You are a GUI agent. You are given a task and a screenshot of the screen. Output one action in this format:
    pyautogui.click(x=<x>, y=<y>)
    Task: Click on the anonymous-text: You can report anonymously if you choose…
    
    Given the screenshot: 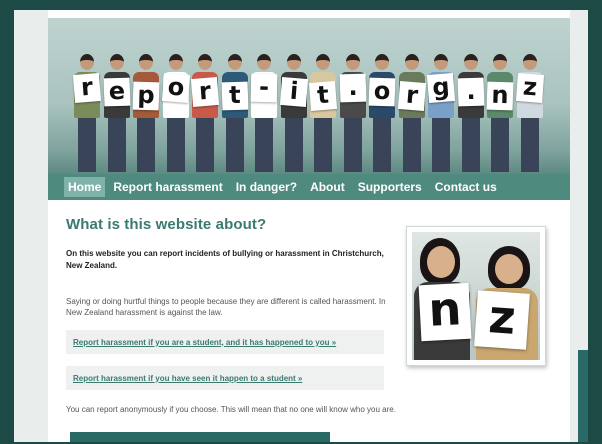 What is the action you would take?
    pyautogui.click(x=231, y=409)
    